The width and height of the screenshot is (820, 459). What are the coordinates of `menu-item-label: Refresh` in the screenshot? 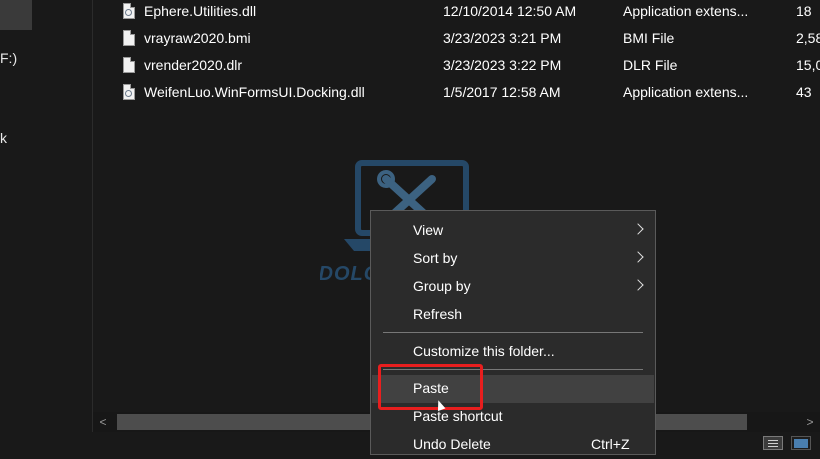 It's located at (438, 314).